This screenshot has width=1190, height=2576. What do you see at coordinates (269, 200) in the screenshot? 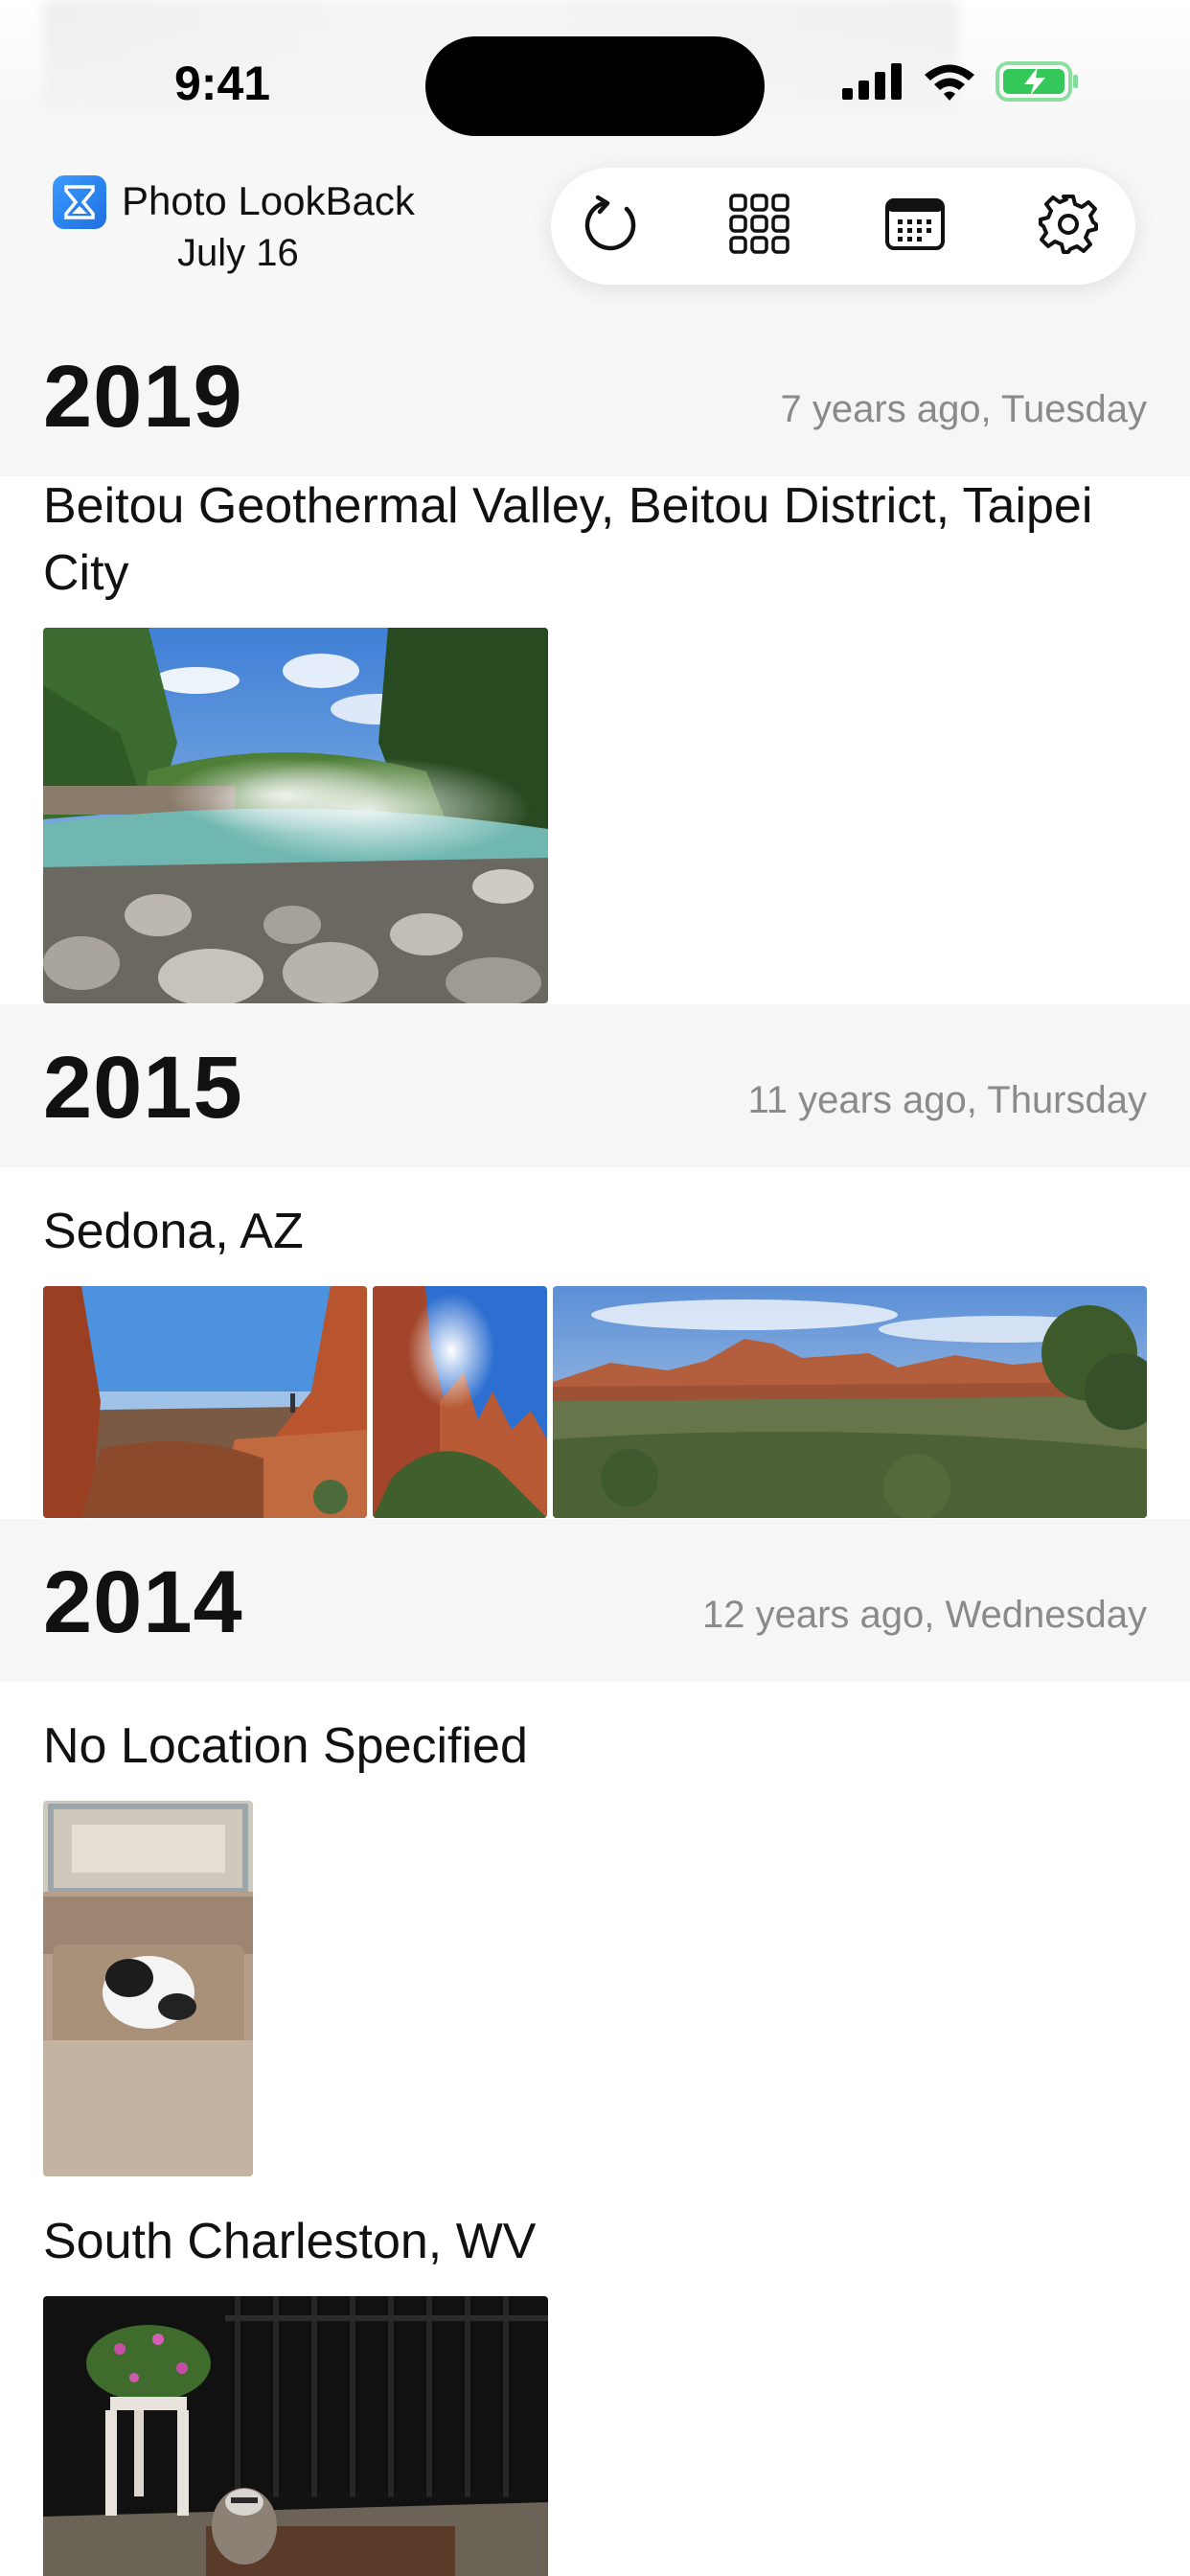
I see `app-title: Photo LookBack` at bounding box center [269, 200].